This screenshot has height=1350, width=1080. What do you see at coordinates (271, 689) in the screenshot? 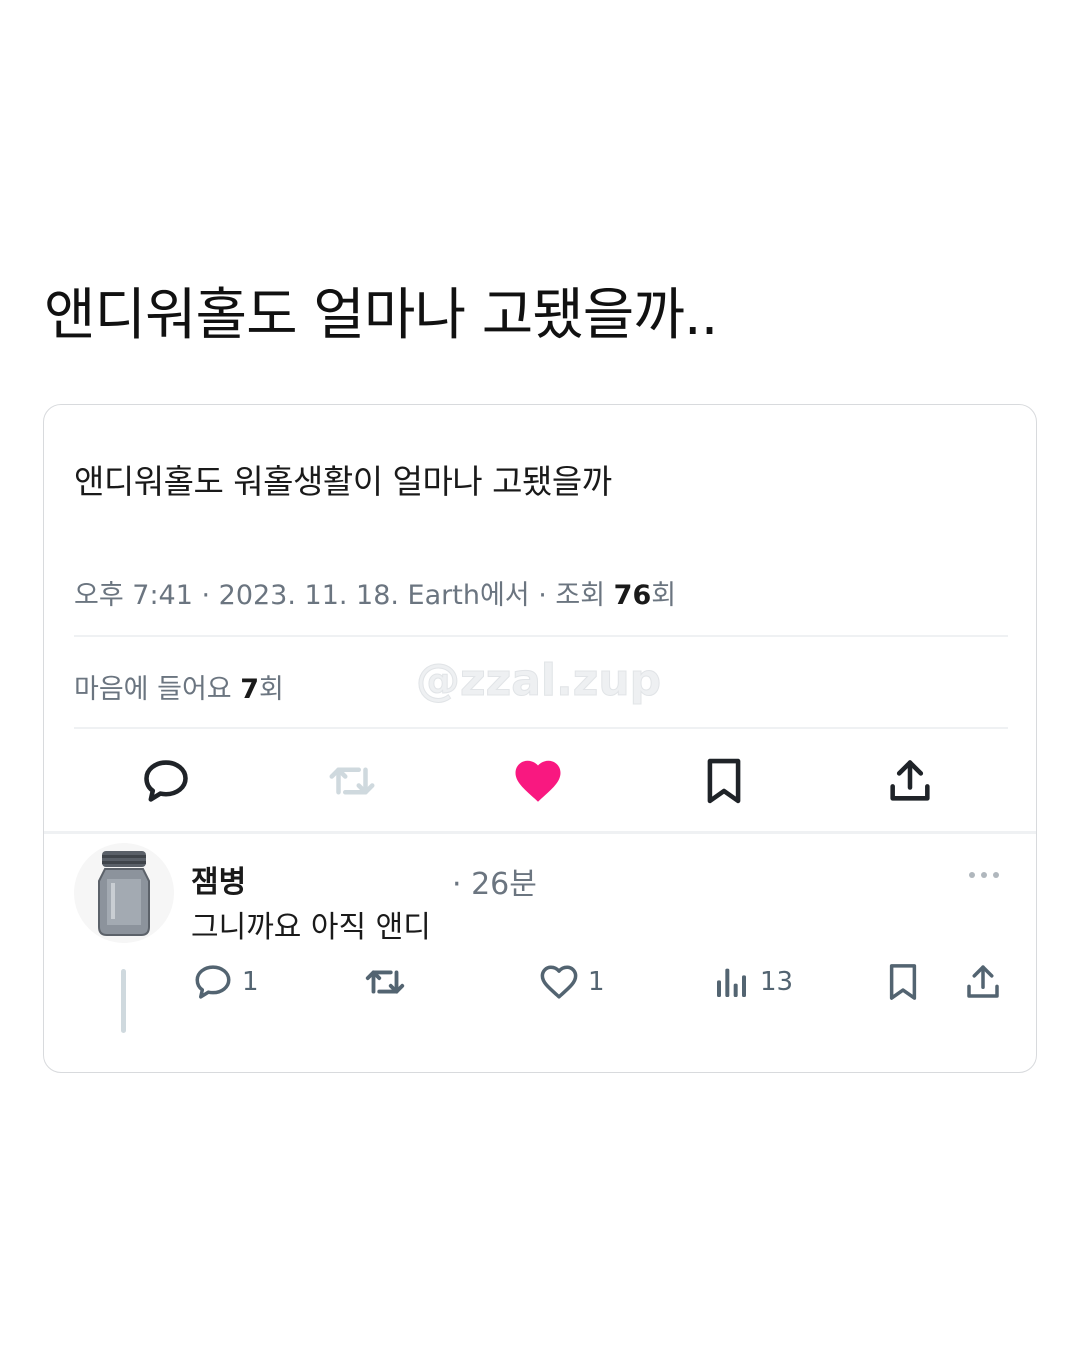
I see `like-count-suffix: 회` at bounding box center [271, 689].